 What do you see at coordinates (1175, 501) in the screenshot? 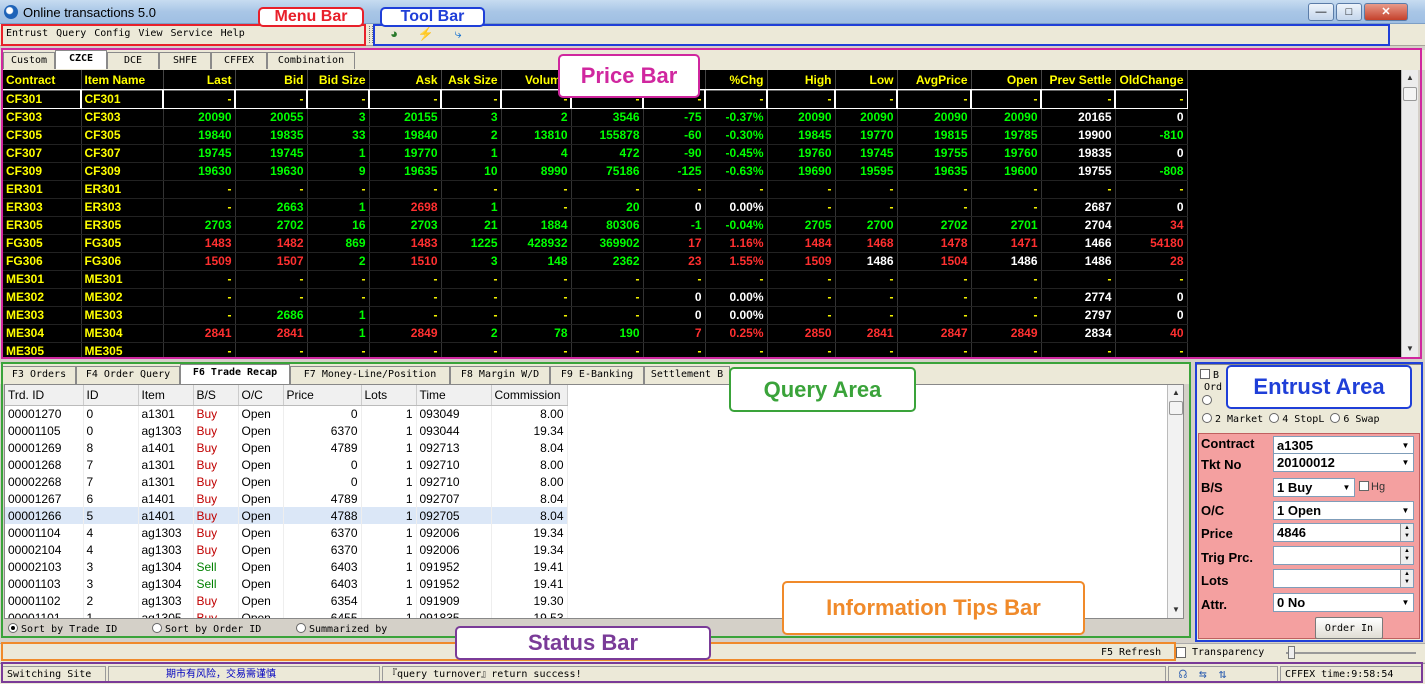
I see `query-scrollbar: ▲ ▼` at bounding box center [1175, 501].